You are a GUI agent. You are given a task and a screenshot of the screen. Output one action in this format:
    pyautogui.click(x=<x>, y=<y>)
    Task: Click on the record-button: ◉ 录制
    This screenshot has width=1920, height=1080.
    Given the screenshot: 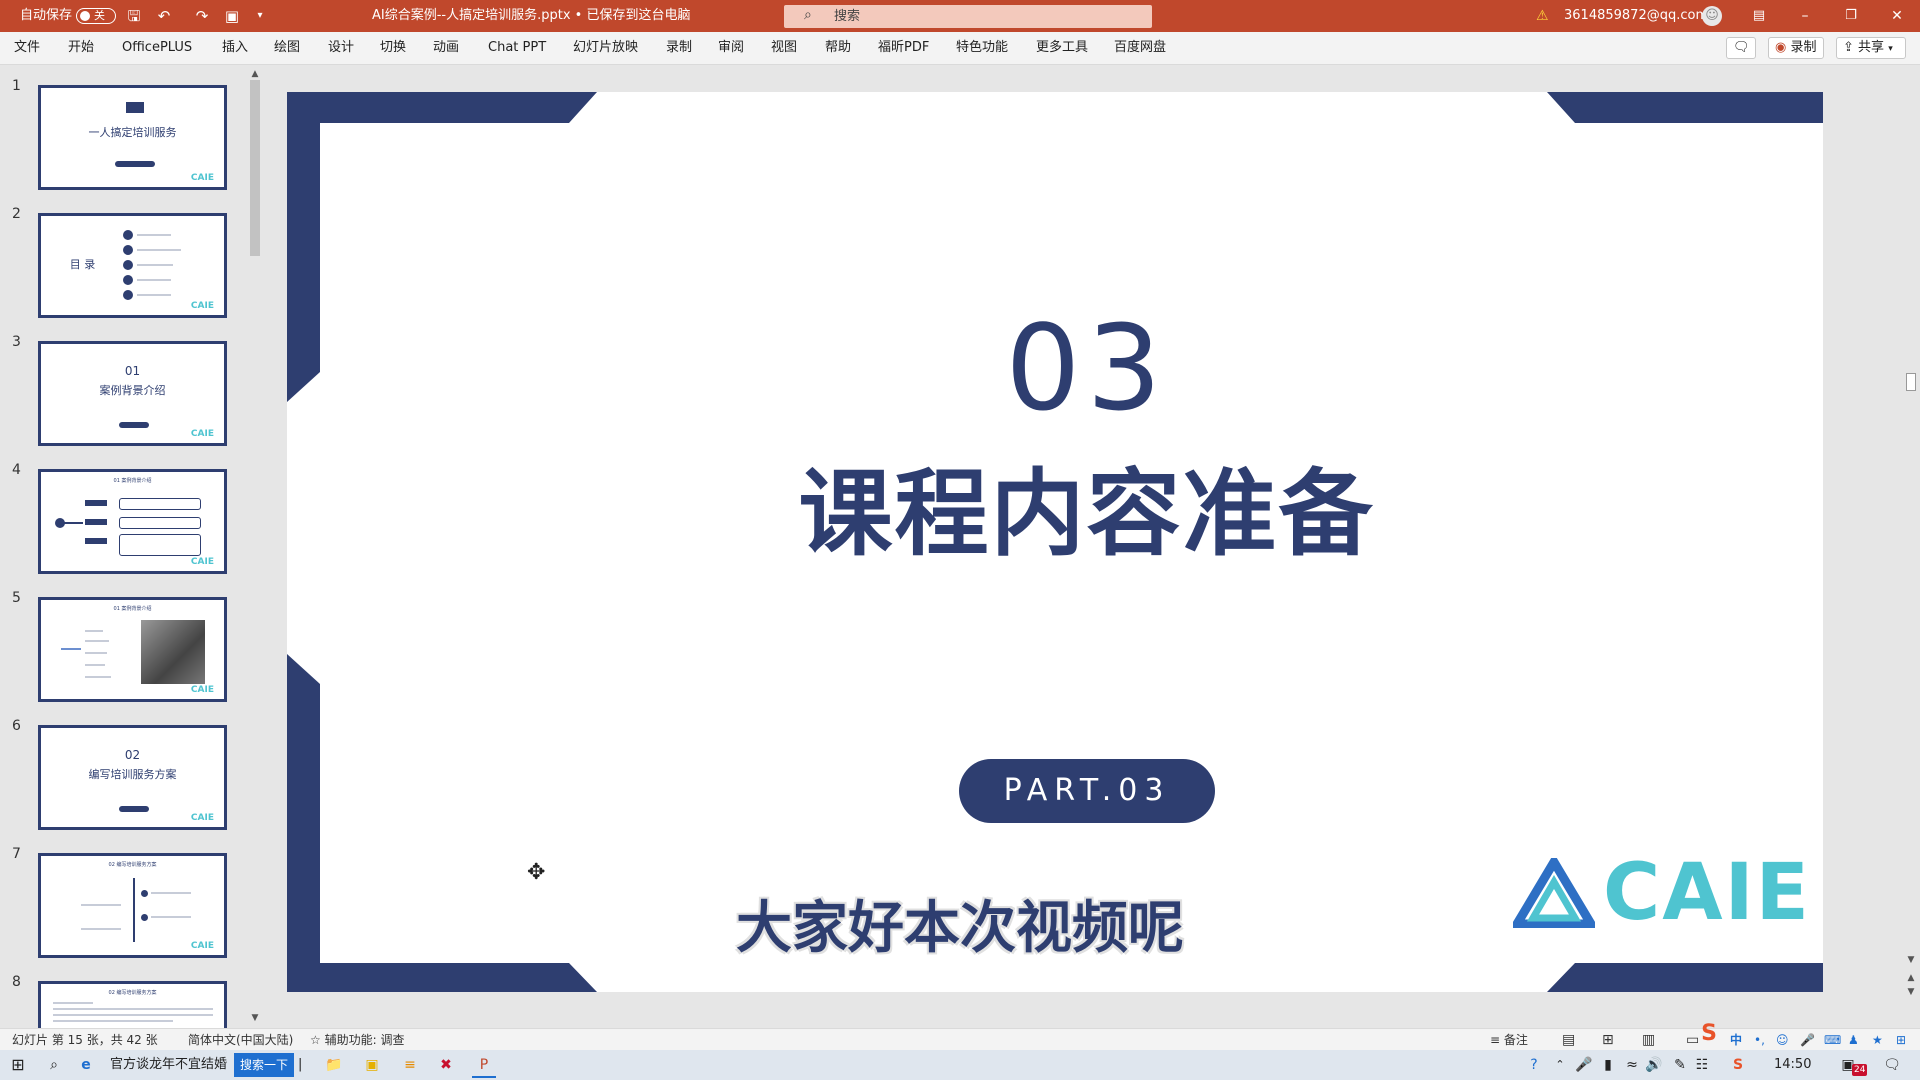 What is the action you would take?
    pyautogui.click(x=1796, y=48)
    